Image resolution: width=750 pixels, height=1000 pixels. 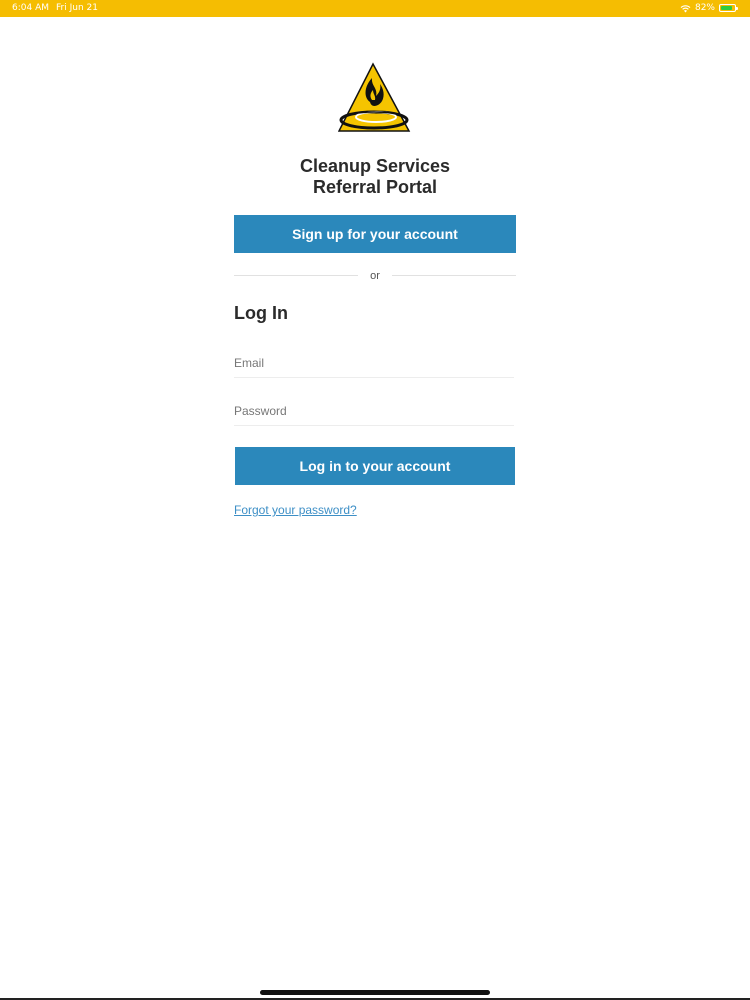 I want to click on battery-percent: 82%, so click(x=704, y=8).